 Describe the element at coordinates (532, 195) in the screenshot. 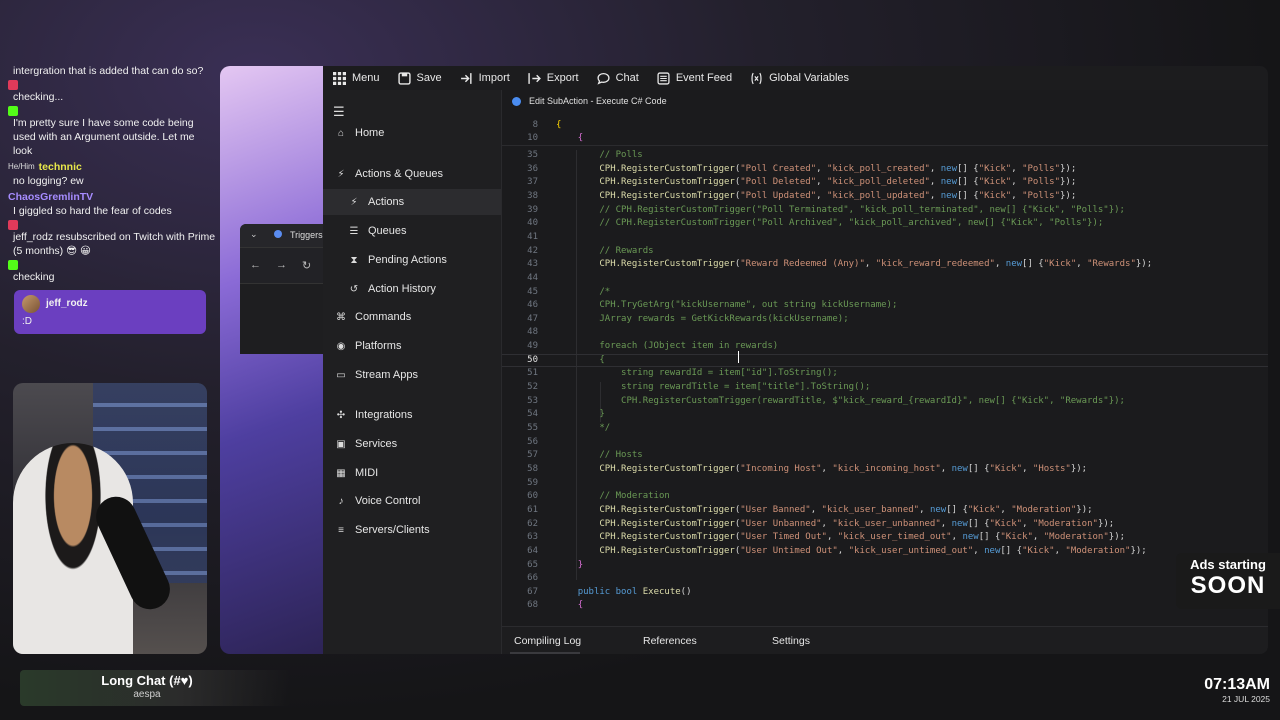

I see `line-number: 38` at that location.